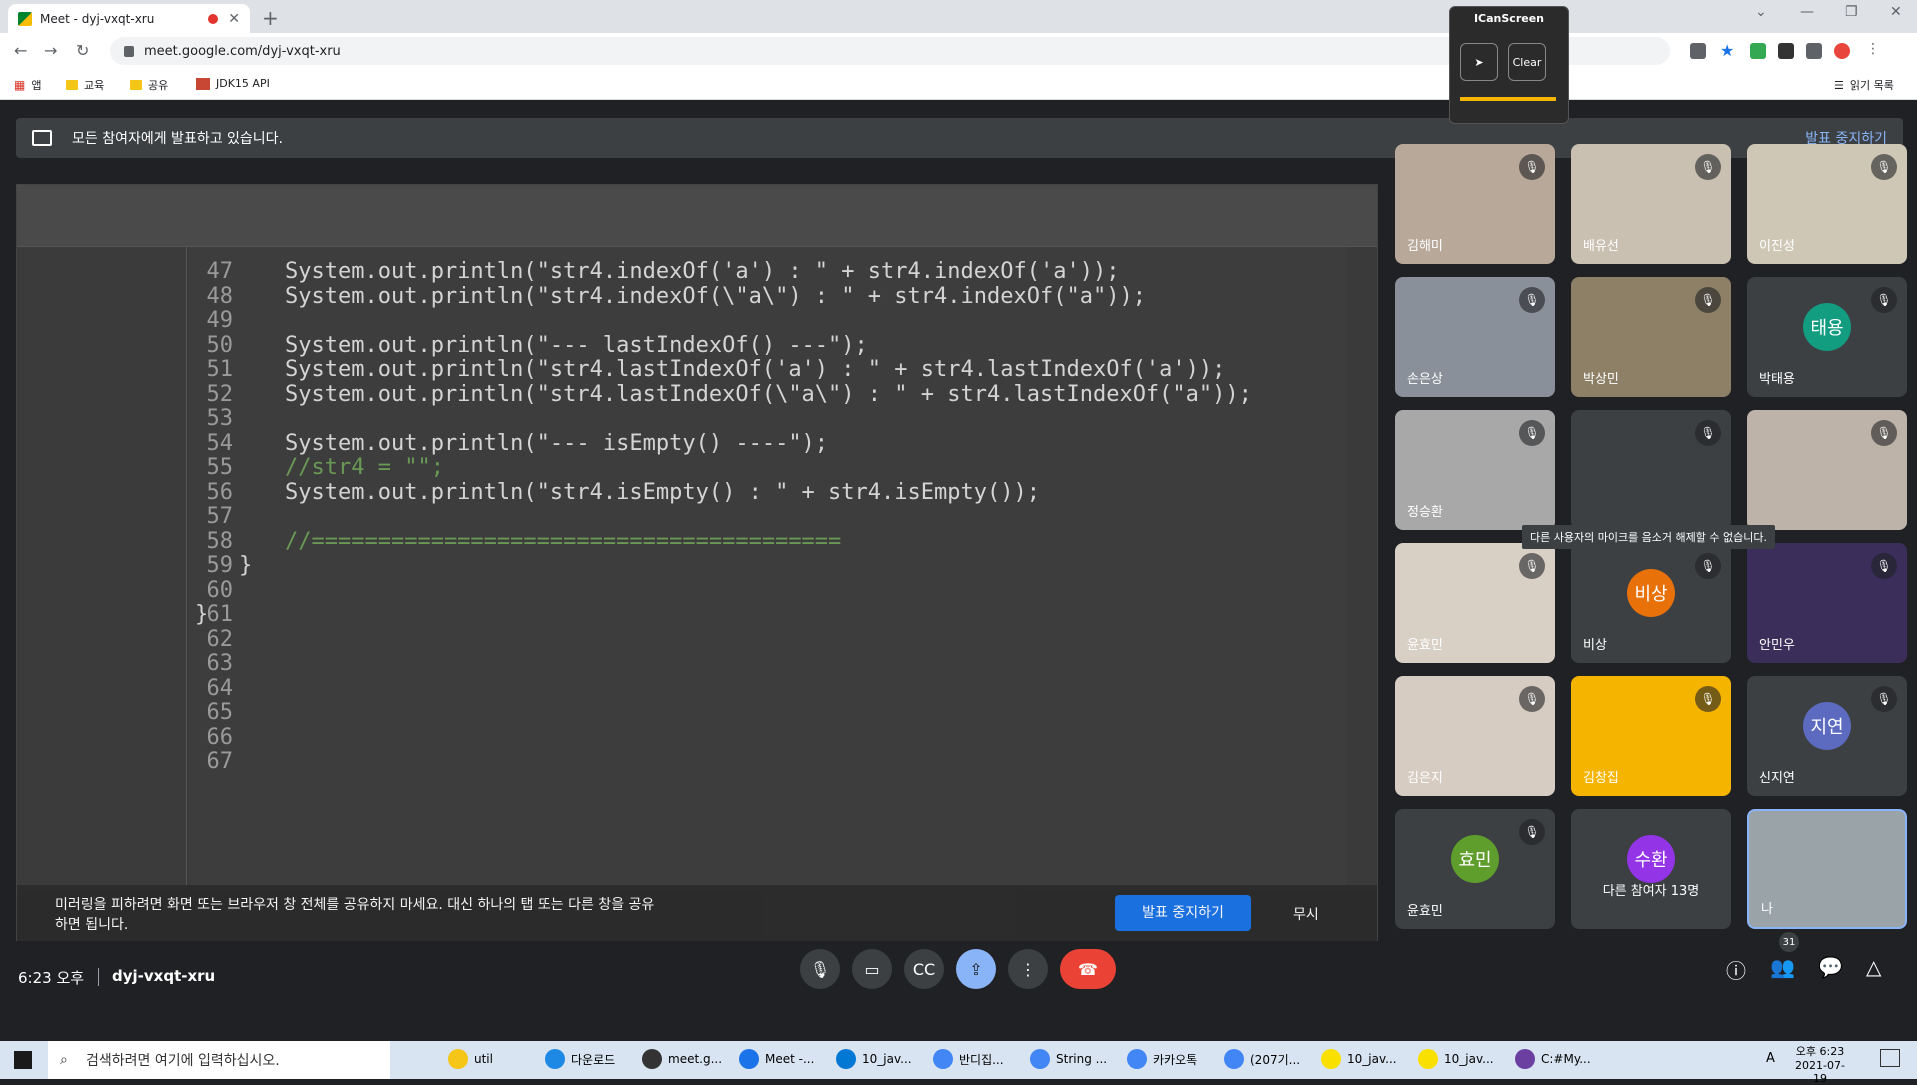 Image resolution: width=1917 pixels, height=1085 pixels. What do you see at coordinates (1508, 99) in the screenshot?
I see `color-slider` at bounding box center [1508, 99].